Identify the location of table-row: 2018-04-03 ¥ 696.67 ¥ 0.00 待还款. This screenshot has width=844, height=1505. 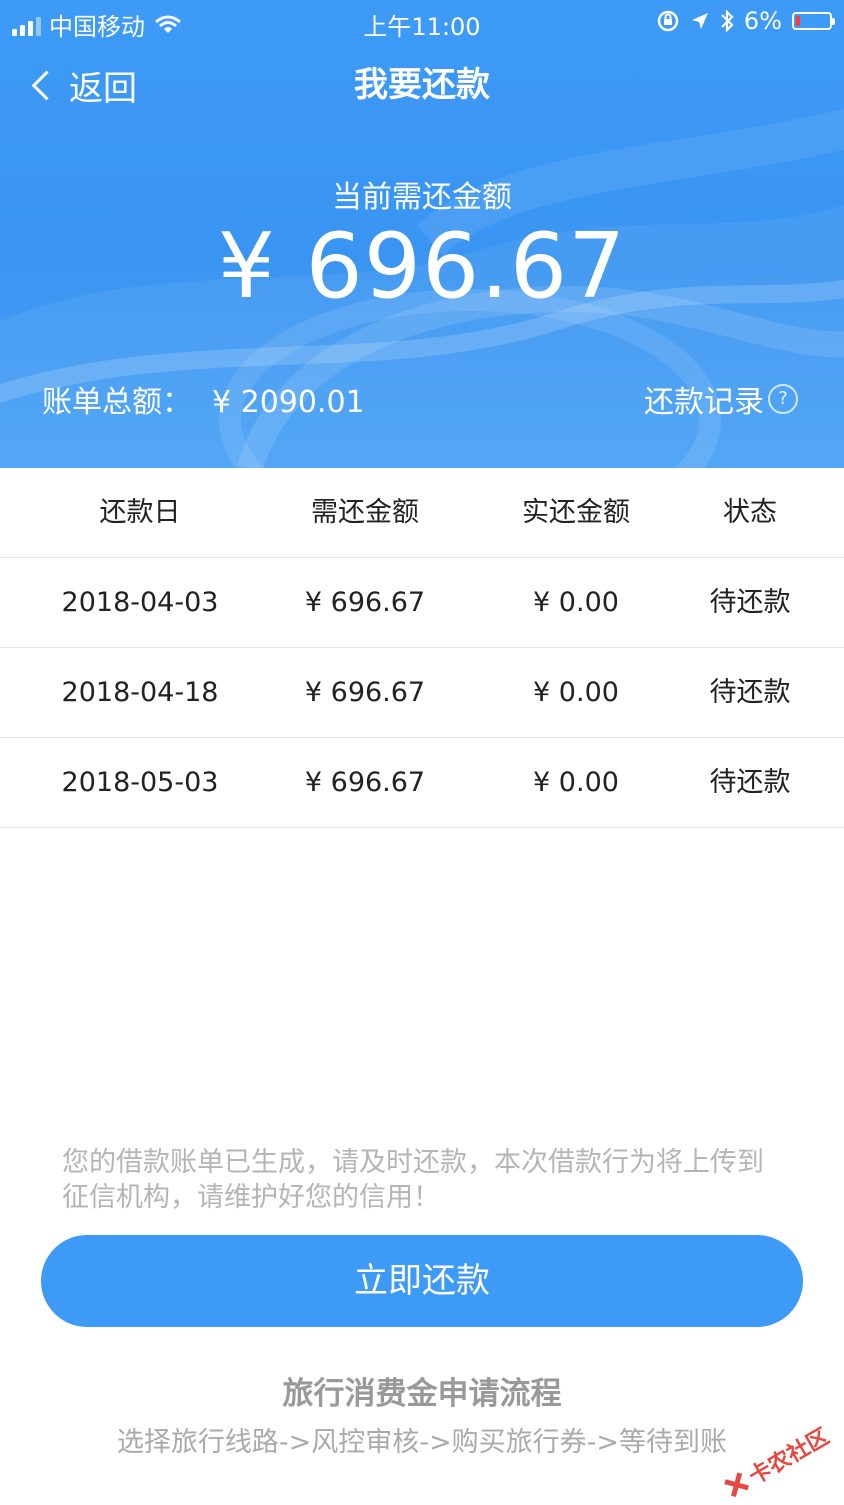
(422, 603).